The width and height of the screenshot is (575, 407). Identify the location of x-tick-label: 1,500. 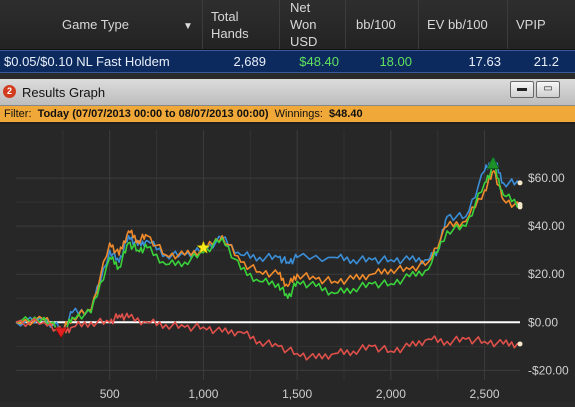
(297, 394).